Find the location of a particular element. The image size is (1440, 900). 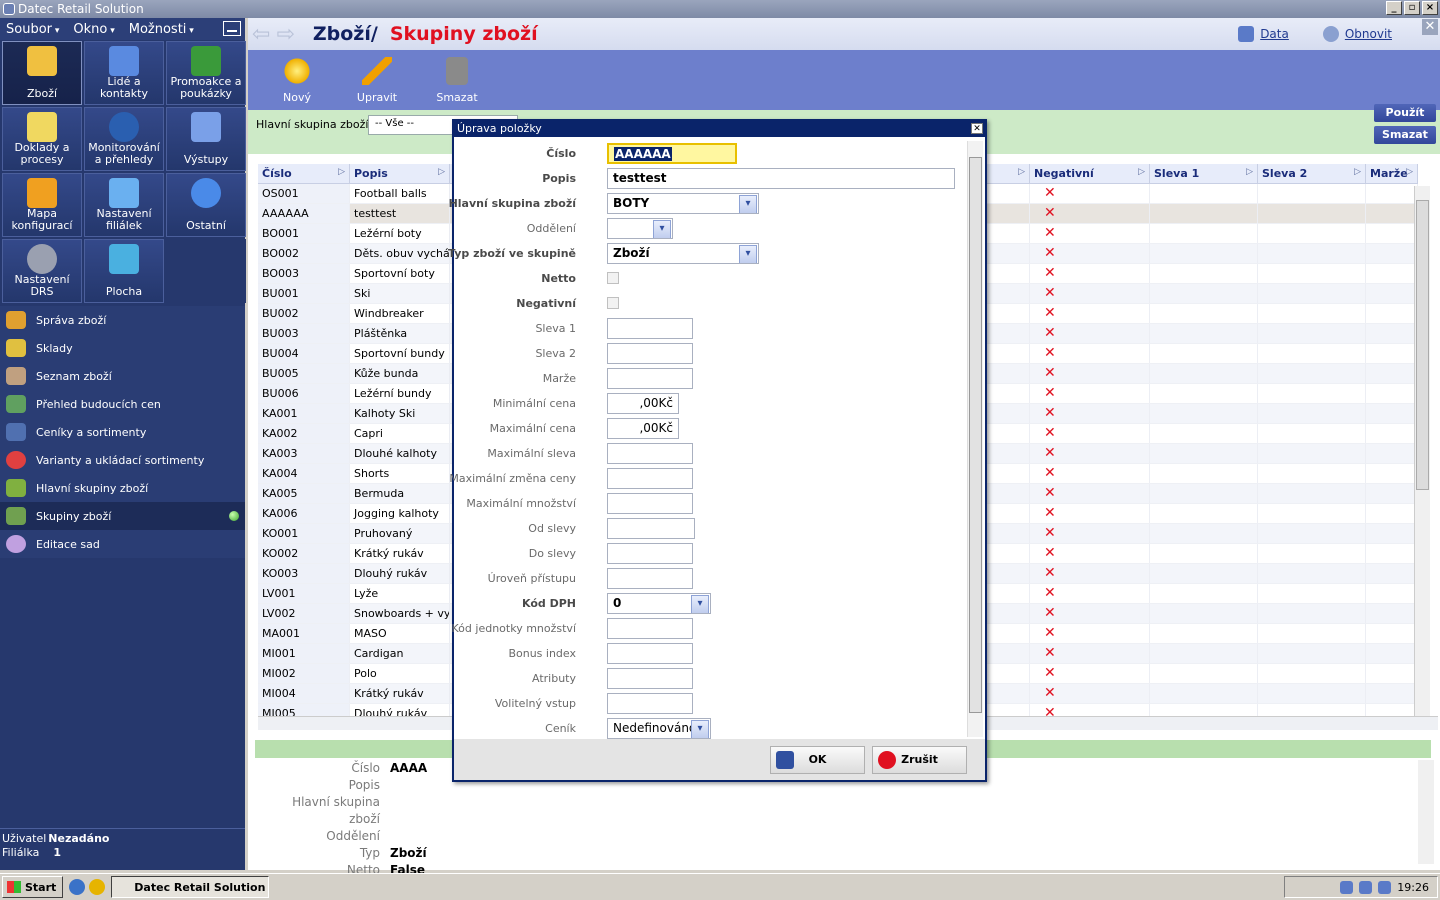

field-dropdown: Nedefinováno is located at coordinates (659, 728).